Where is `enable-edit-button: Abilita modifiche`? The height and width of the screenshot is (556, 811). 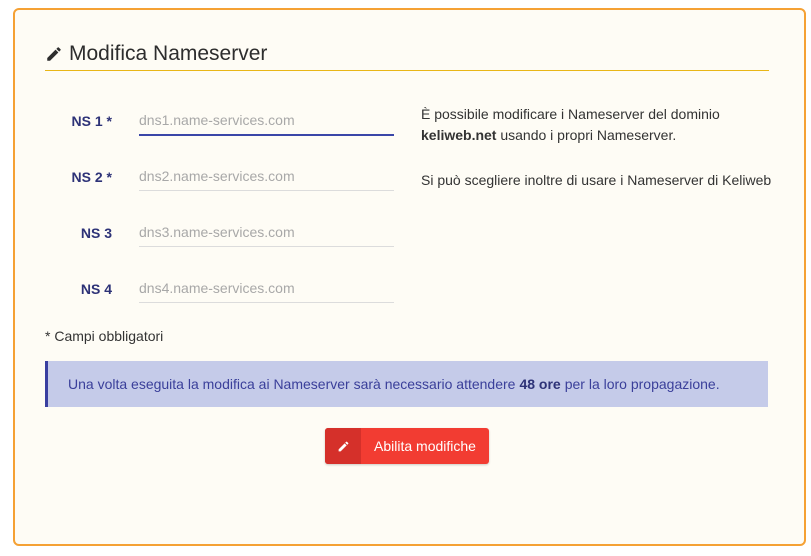 enable-edit-button: Abilita modifiche is located at coordinates (407, 446).